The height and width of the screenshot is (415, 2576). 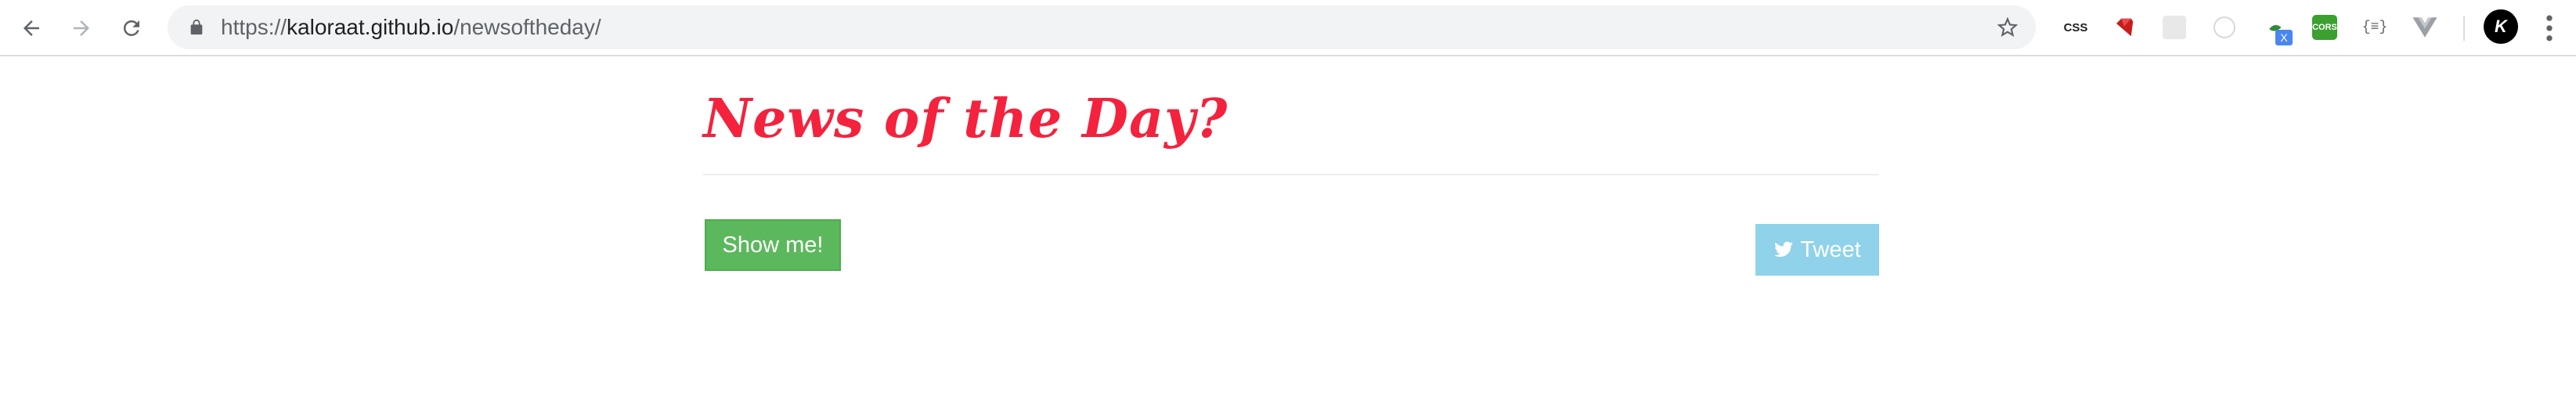 I want to click on extension-badge: X, so click(x=2284, y=37).